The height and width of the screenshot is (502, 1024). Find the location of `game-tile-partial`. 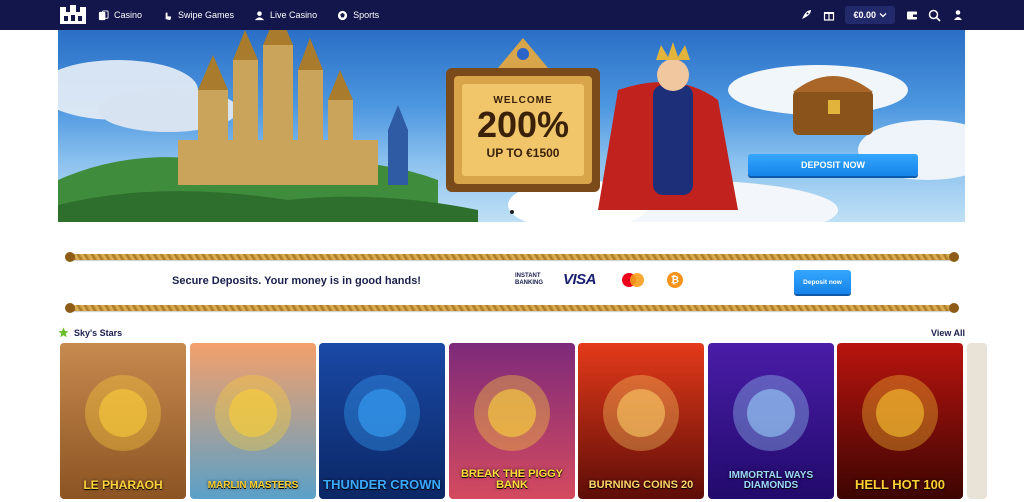

game-tile-partial is located at coordinates (977, 421).